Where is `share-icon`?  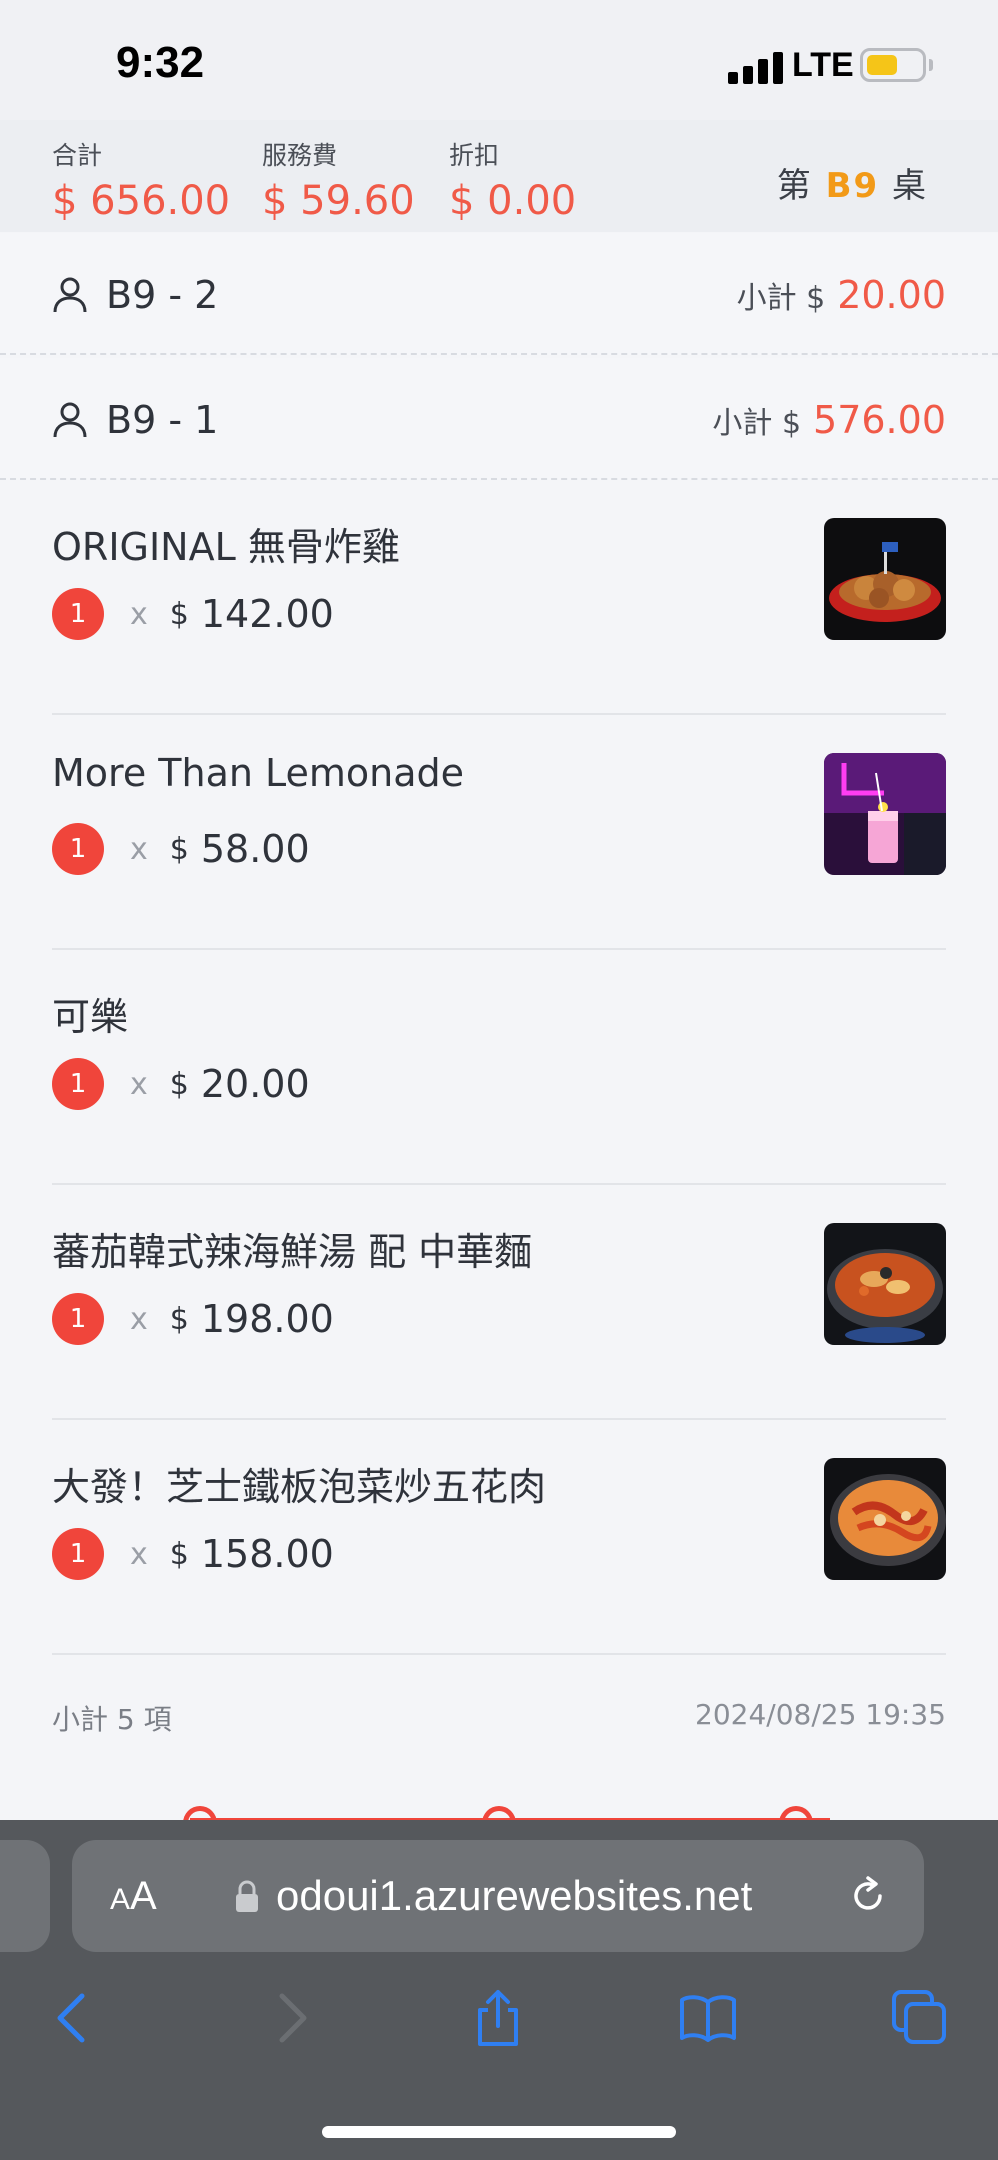
share-icon is located at coordinates (498, 2018).